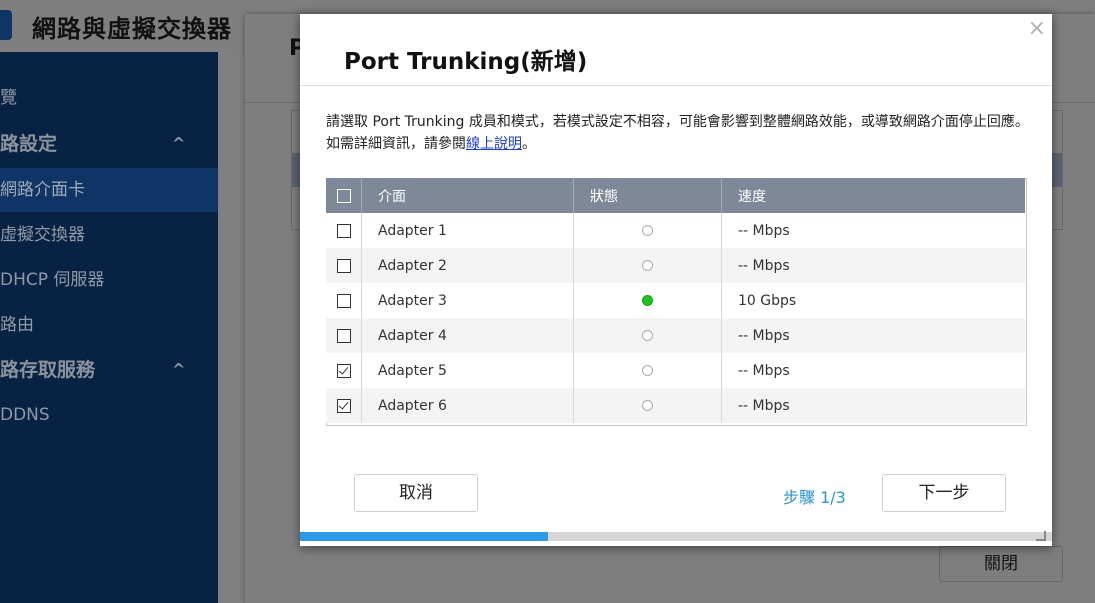  I want to click on sidebar-item: DDNS, so click(109, 415).